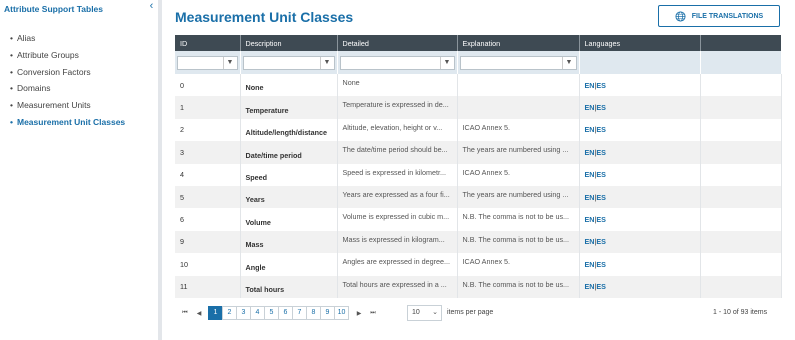 Image resolution: width=795 pixels, height=340 pixels. Describe the element at coordinates (289, 219) in the screenshot. I see `cell-description: Volume` at that location.